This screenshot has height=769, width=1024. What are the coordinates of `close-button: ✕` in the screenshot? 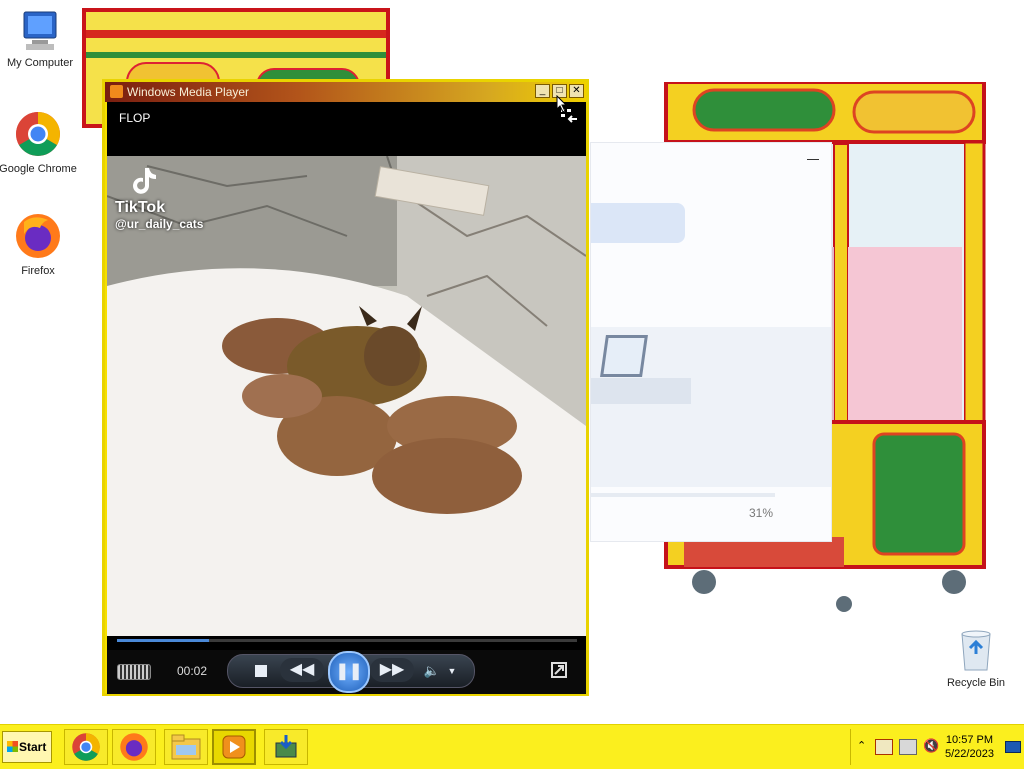 It's located at (576, 91).